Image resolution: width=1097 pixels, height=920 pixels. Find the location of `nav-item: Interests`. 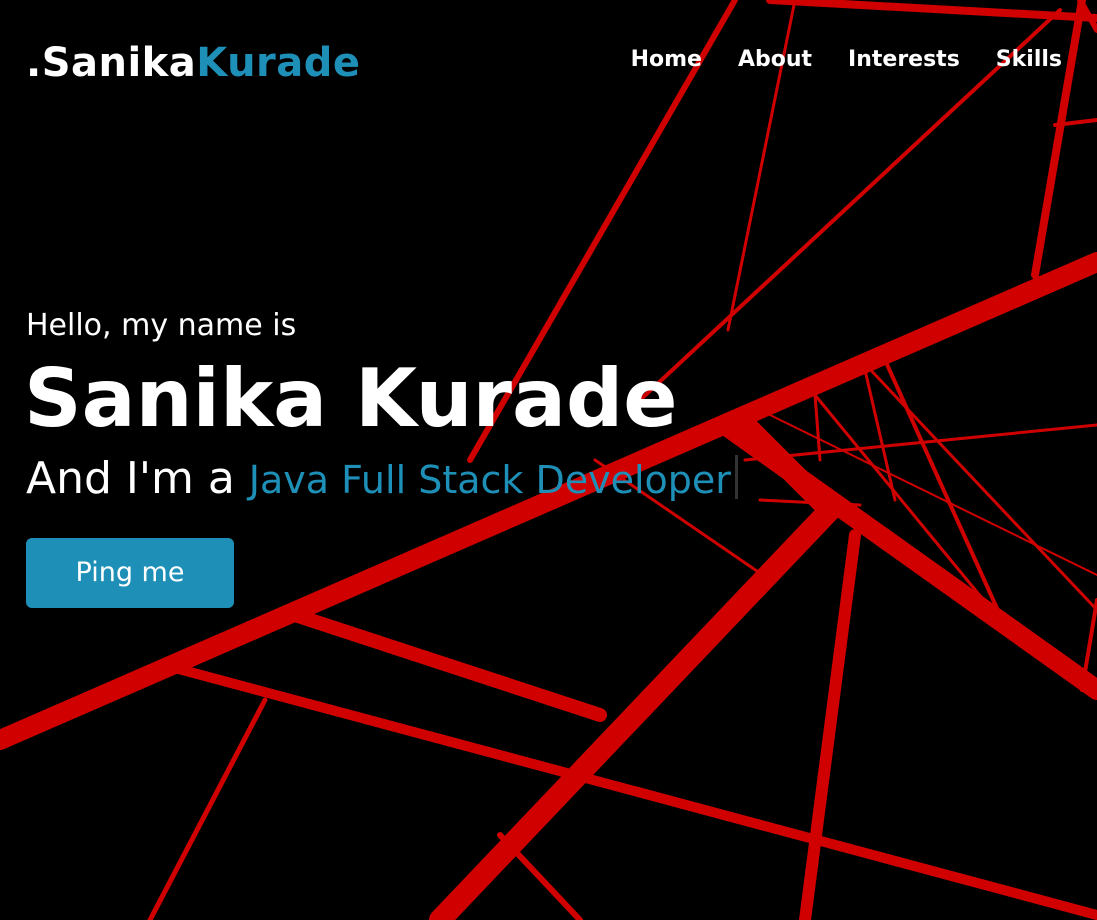

nav-item: Interests is located at coordinates (904, 60).